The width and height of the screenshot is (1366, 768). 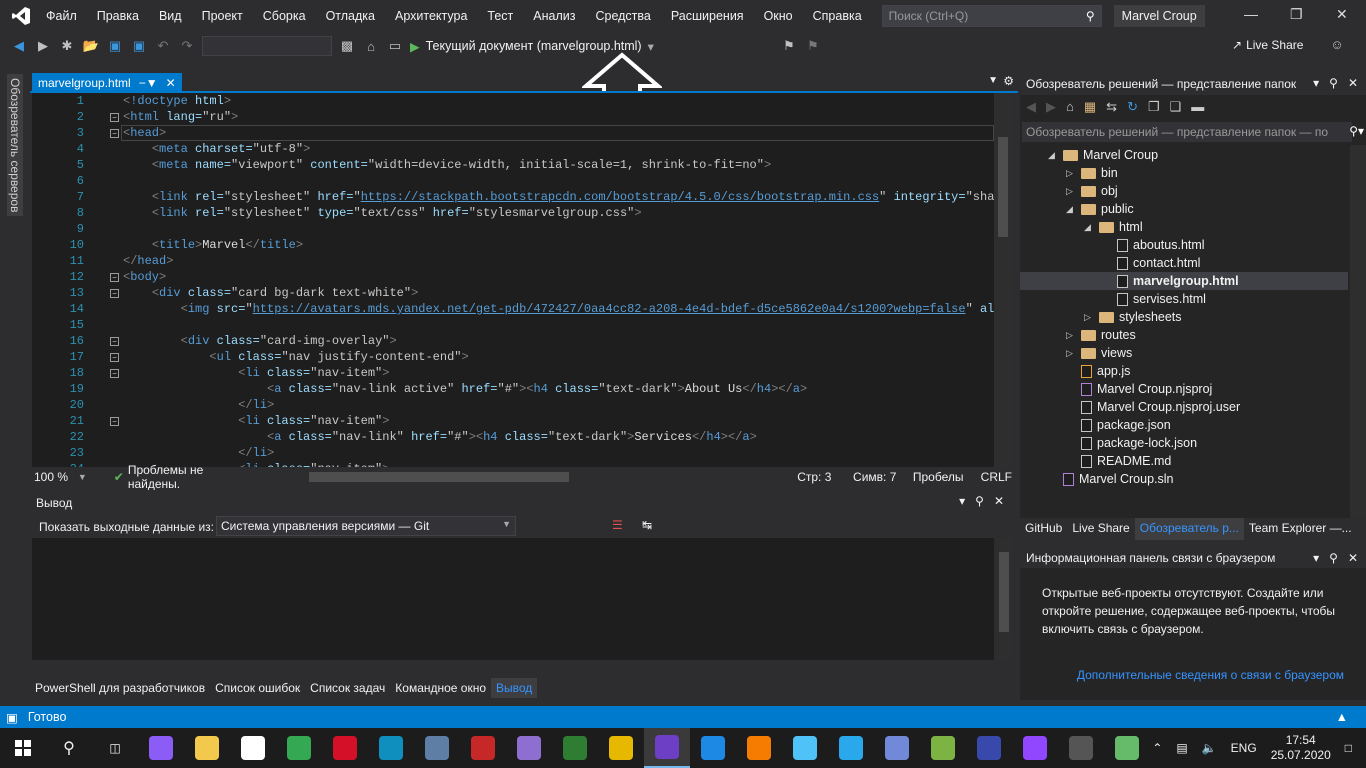 What do you see at coordinates (514, 688) in the screenshot?
I see `bottom-tab: Вывод` at bounding box center [514, 688].